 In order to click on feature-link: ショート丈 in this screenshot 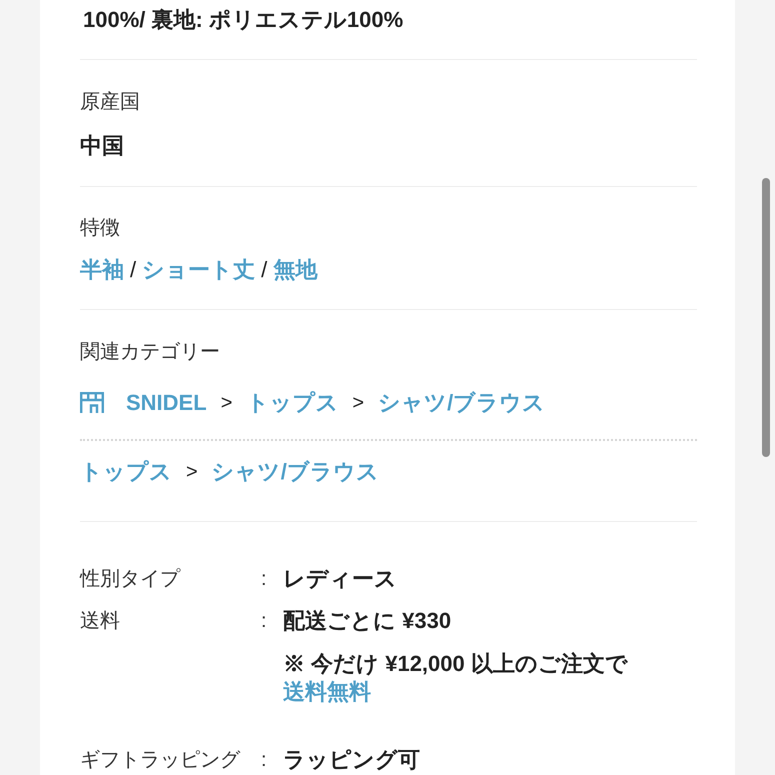, I will do `click(199, 270)`.